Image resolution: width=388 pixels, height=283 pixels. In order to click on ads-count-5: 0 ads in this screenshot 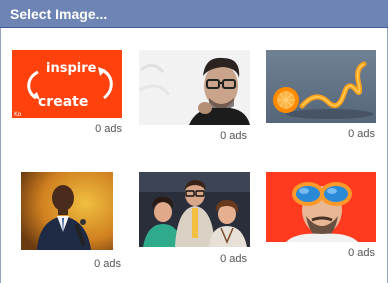, I will do `click(233, 259)`.